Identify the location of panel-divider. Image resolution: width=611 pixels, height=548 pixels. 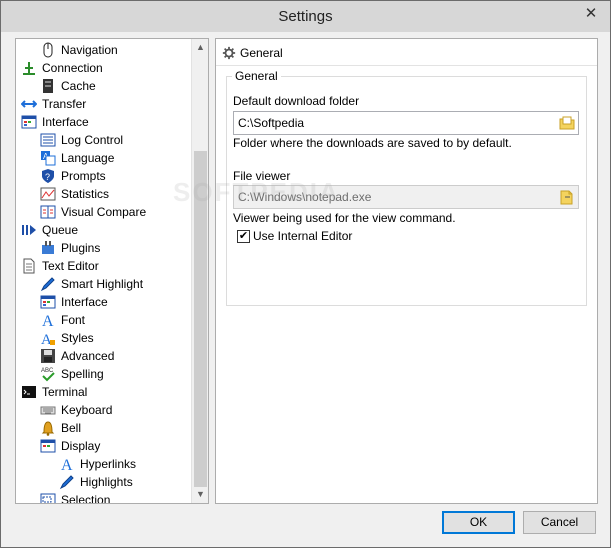
(406, 65).